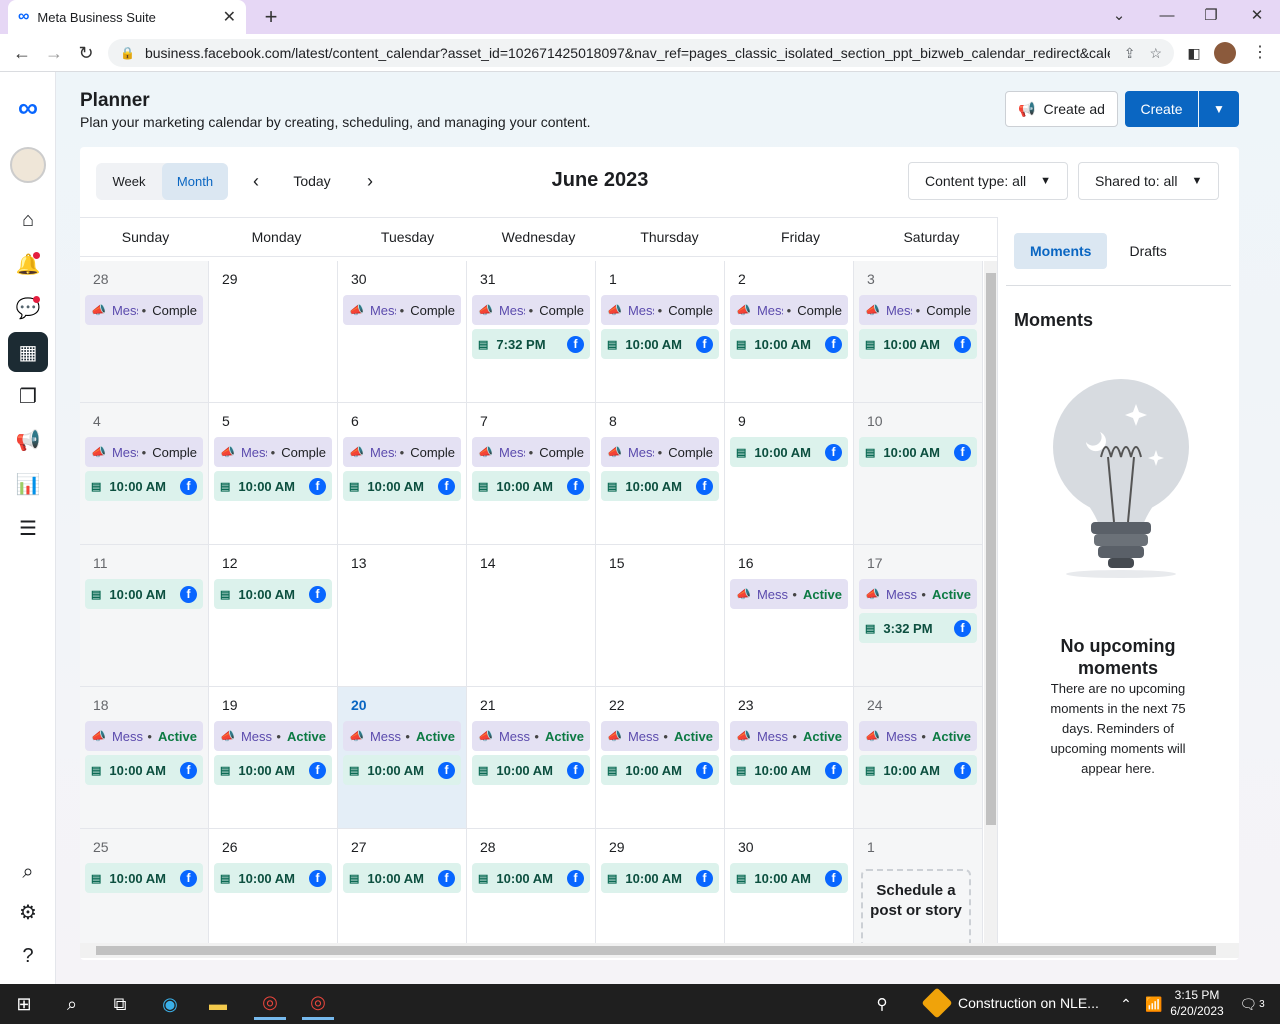  Describe the element at coordinates (28, 308) in the screenshot. I see `inbox-icon: 💬` at that location.